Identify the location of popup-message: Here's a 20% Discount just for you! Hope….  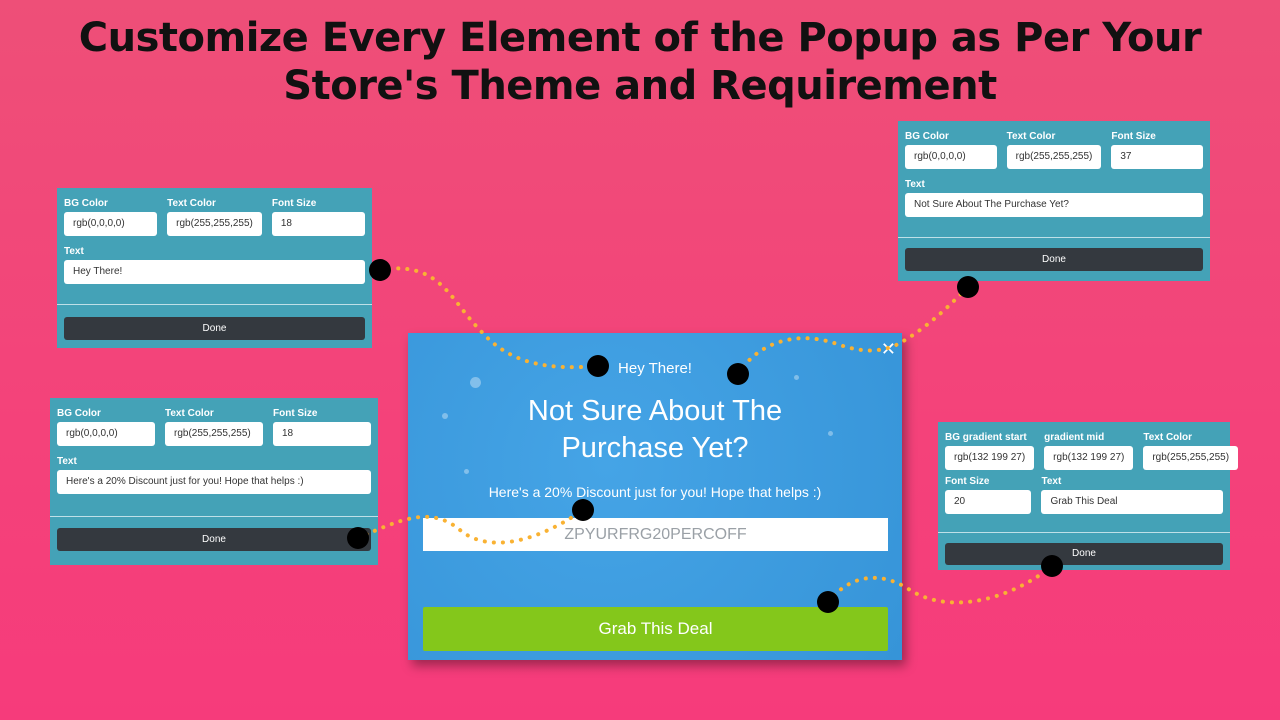
(655, 492).